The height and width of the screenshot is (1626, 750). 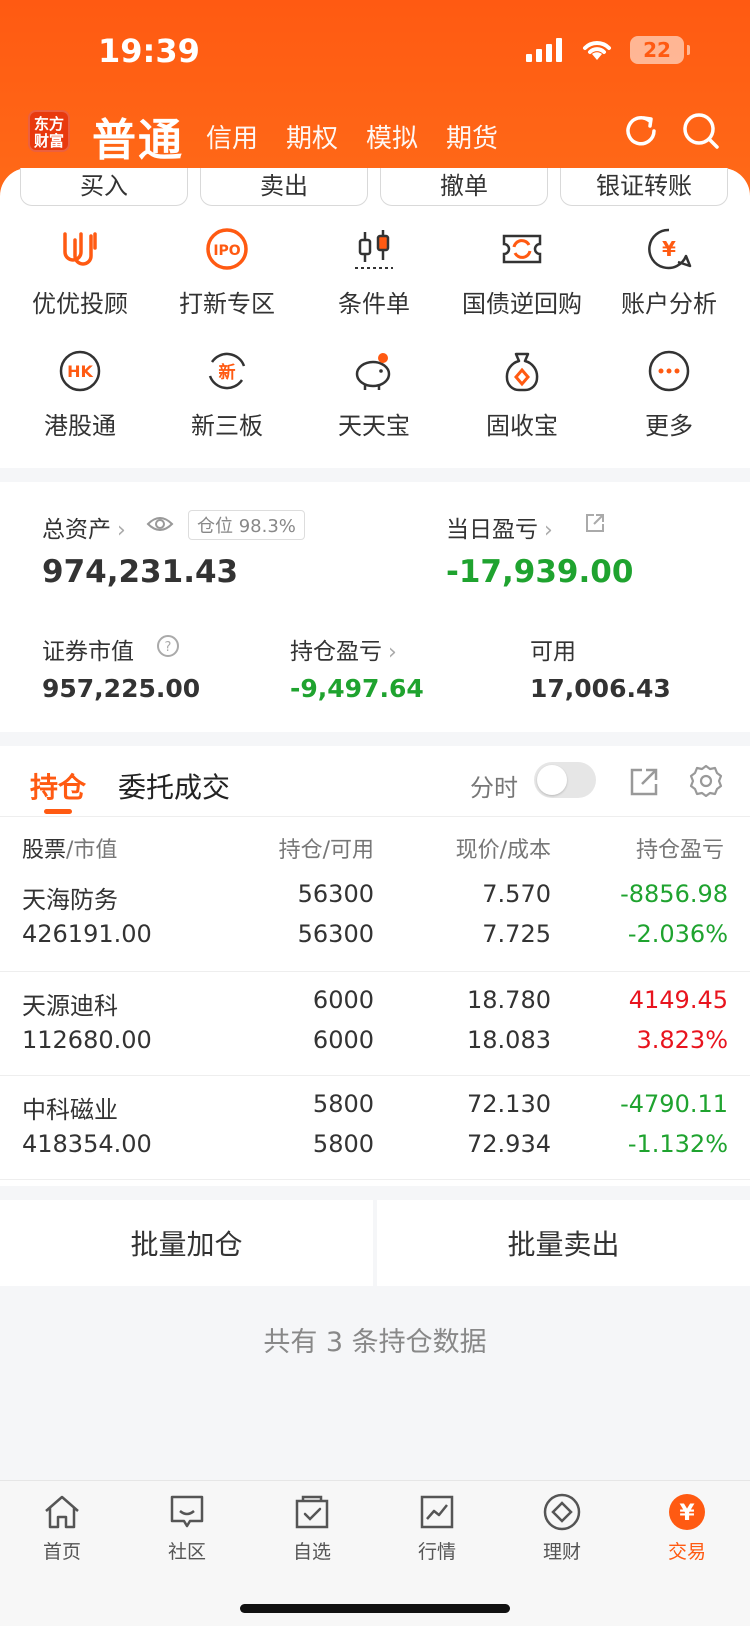 What do you see at coordinates (540, 572) in the screenshot?
I see `daily-pl-value: -17,939.00` at bounding box center [540, 572].